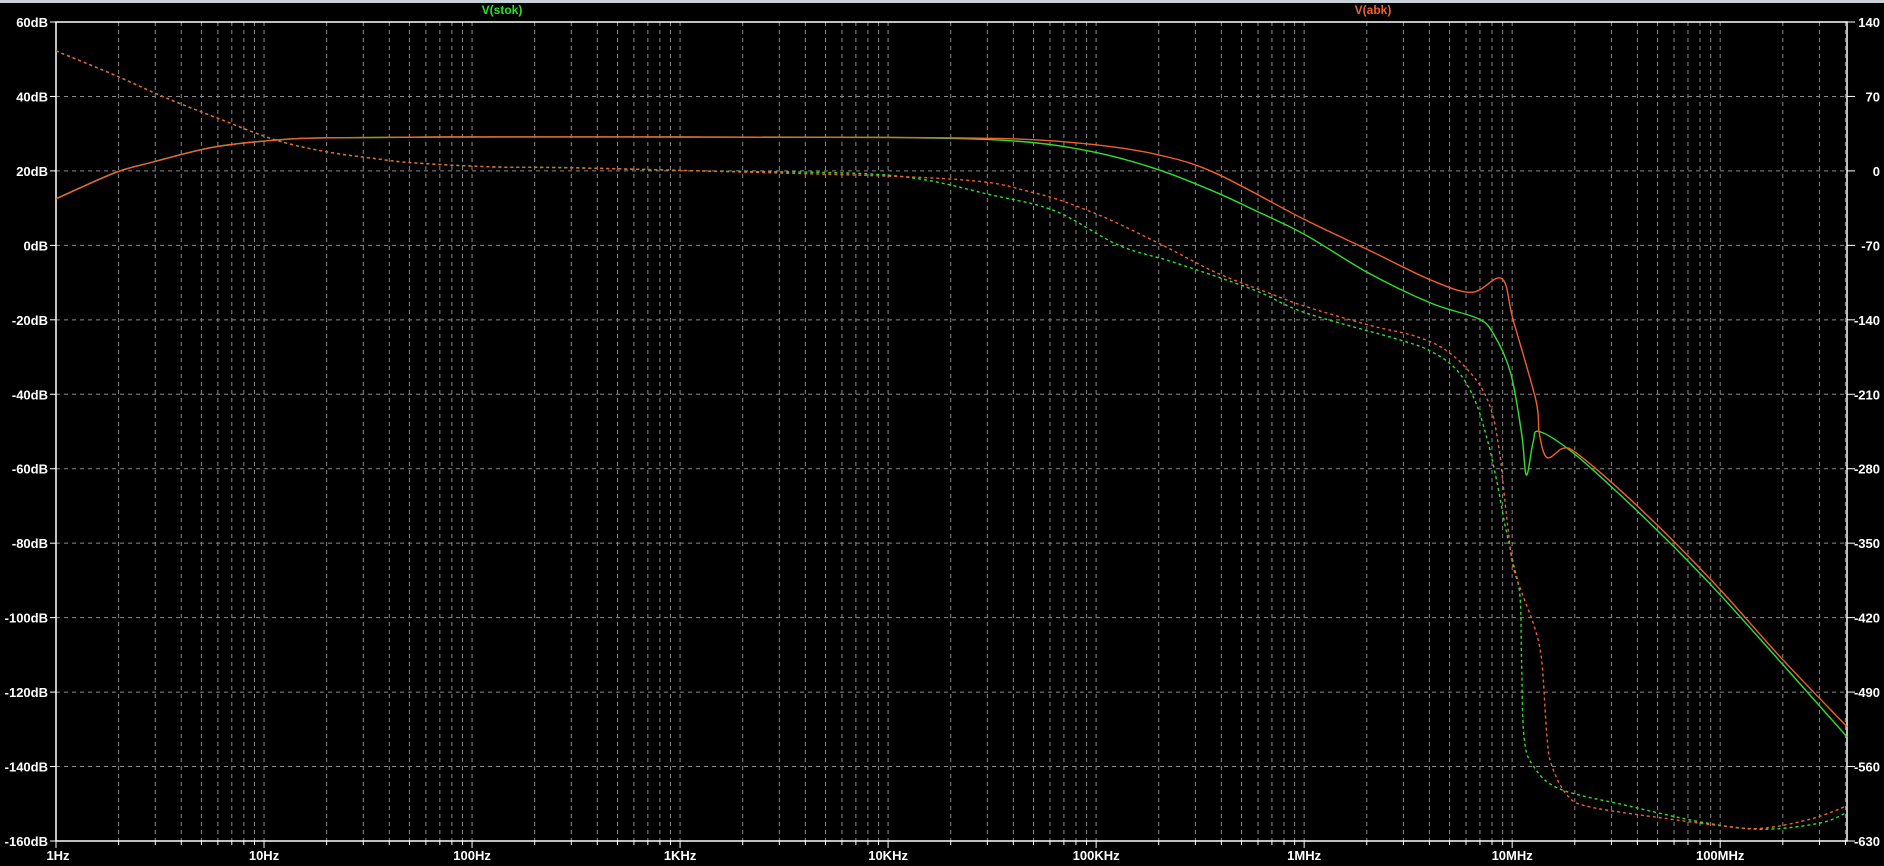  What do you see at coordinates (32, 96) in the screenshot?
I see `left-tick-label: 40dB` at bounding box center [32, 96].